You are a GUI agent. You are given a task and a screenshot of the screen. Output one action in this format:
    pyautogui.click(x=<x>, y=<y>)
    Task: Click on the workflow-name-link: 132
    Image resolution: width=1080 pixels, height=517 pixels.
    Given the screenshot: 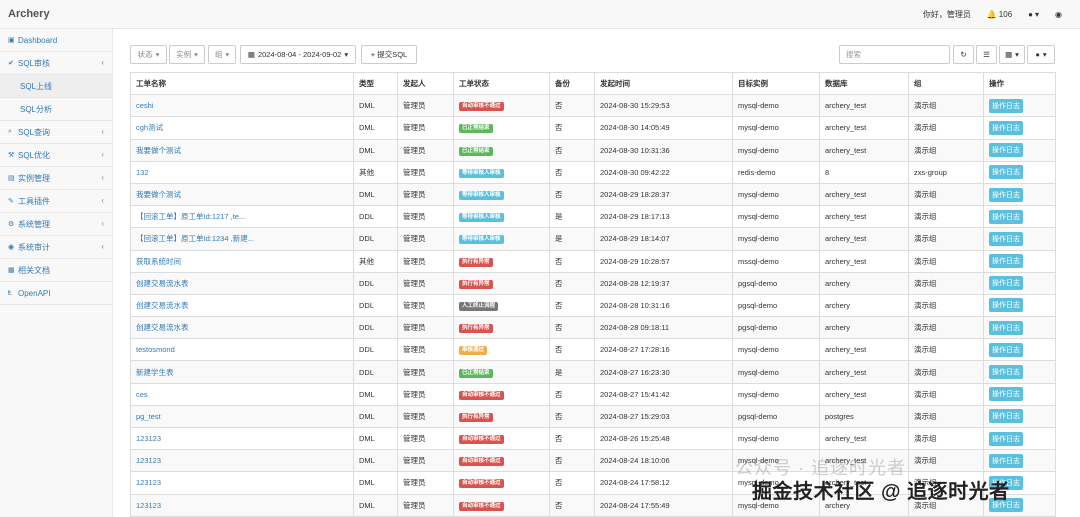 What is the action you would take?
    pyautogui.click(x=242, y=172)
    